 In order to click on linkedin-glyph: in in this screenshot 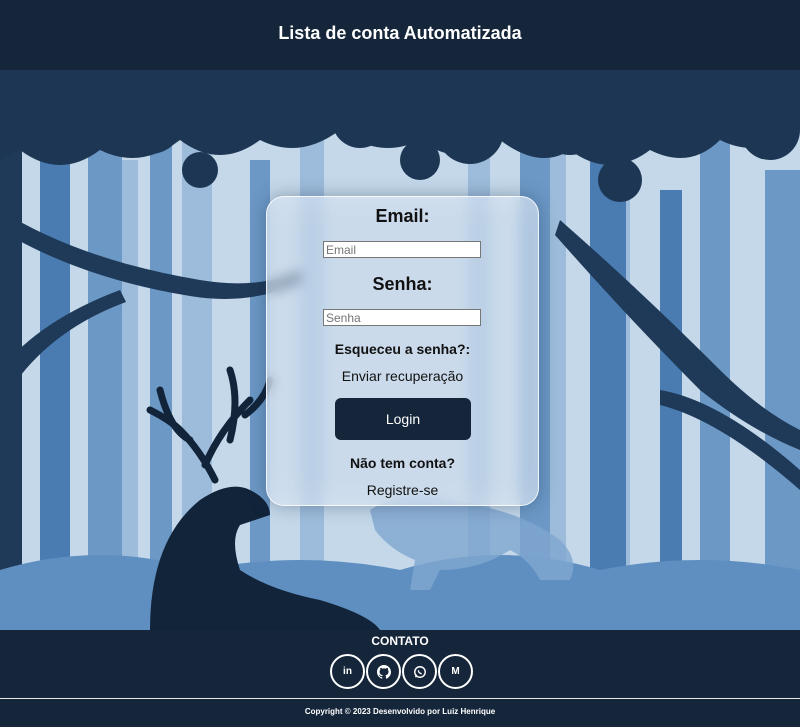, I will do `click(347, 671)`.